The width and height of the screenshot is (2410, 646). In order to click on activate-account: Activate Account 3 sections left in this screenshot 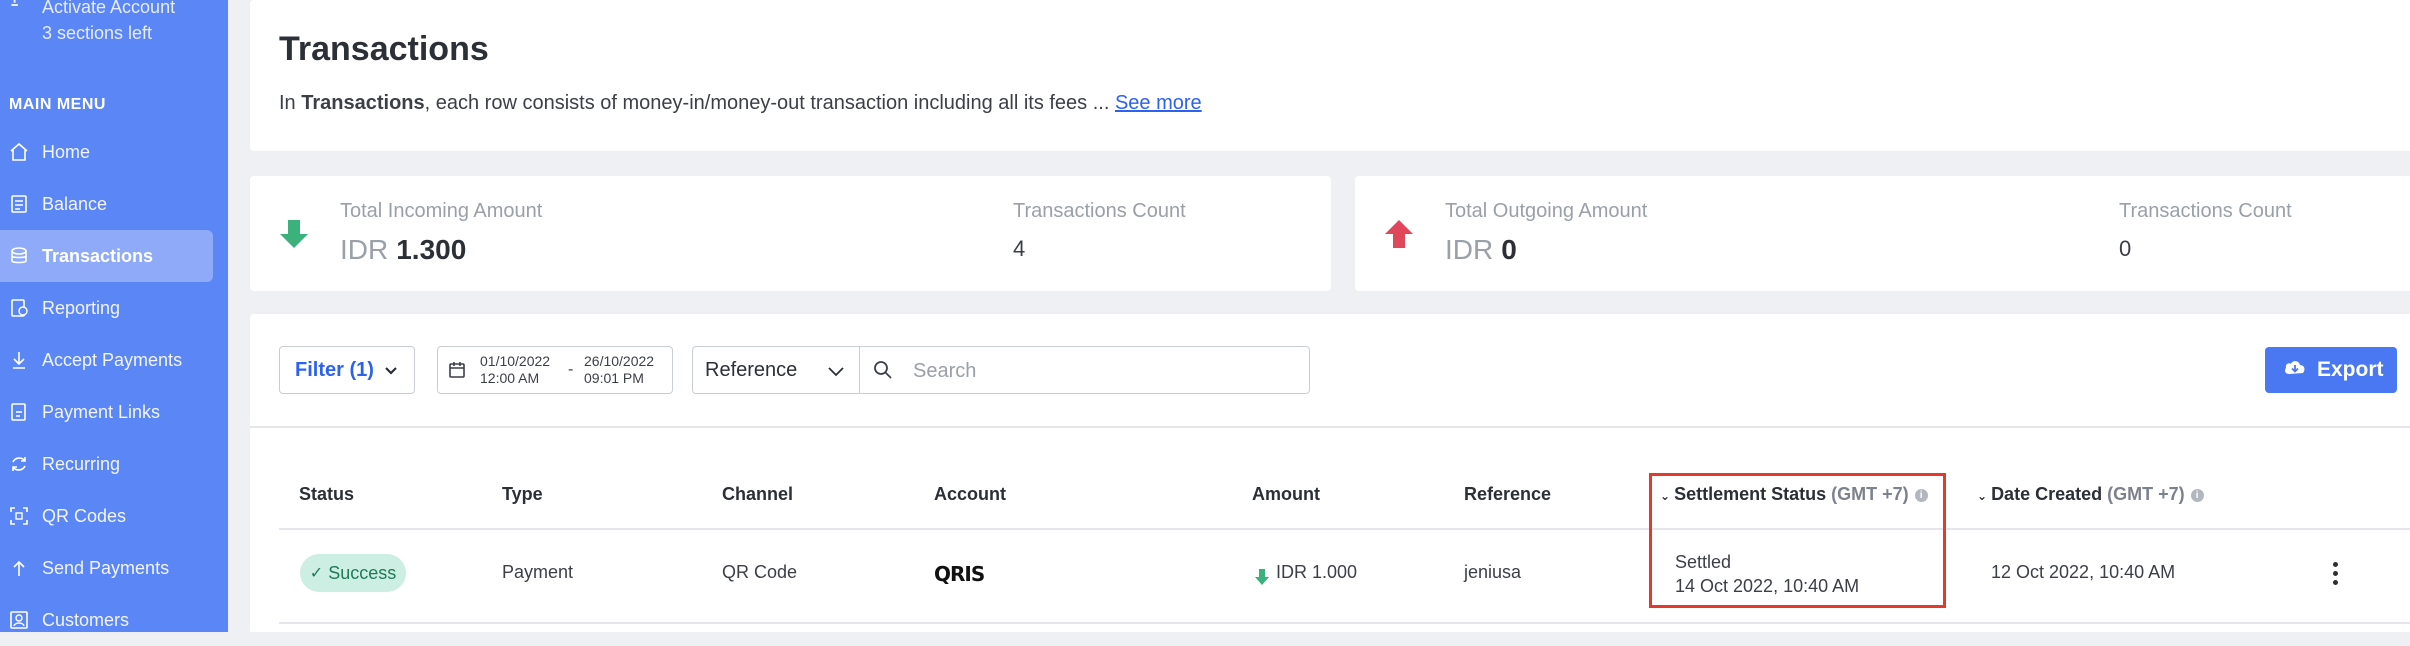, I will do `click(93, 23)`.